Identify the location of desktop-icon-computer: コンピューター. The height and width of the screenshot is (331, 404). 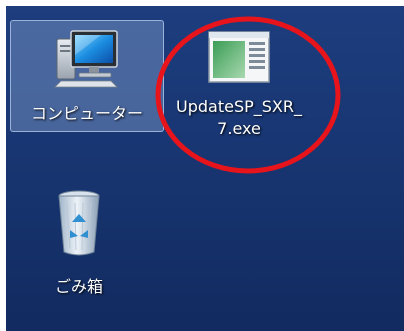
(87, 76).